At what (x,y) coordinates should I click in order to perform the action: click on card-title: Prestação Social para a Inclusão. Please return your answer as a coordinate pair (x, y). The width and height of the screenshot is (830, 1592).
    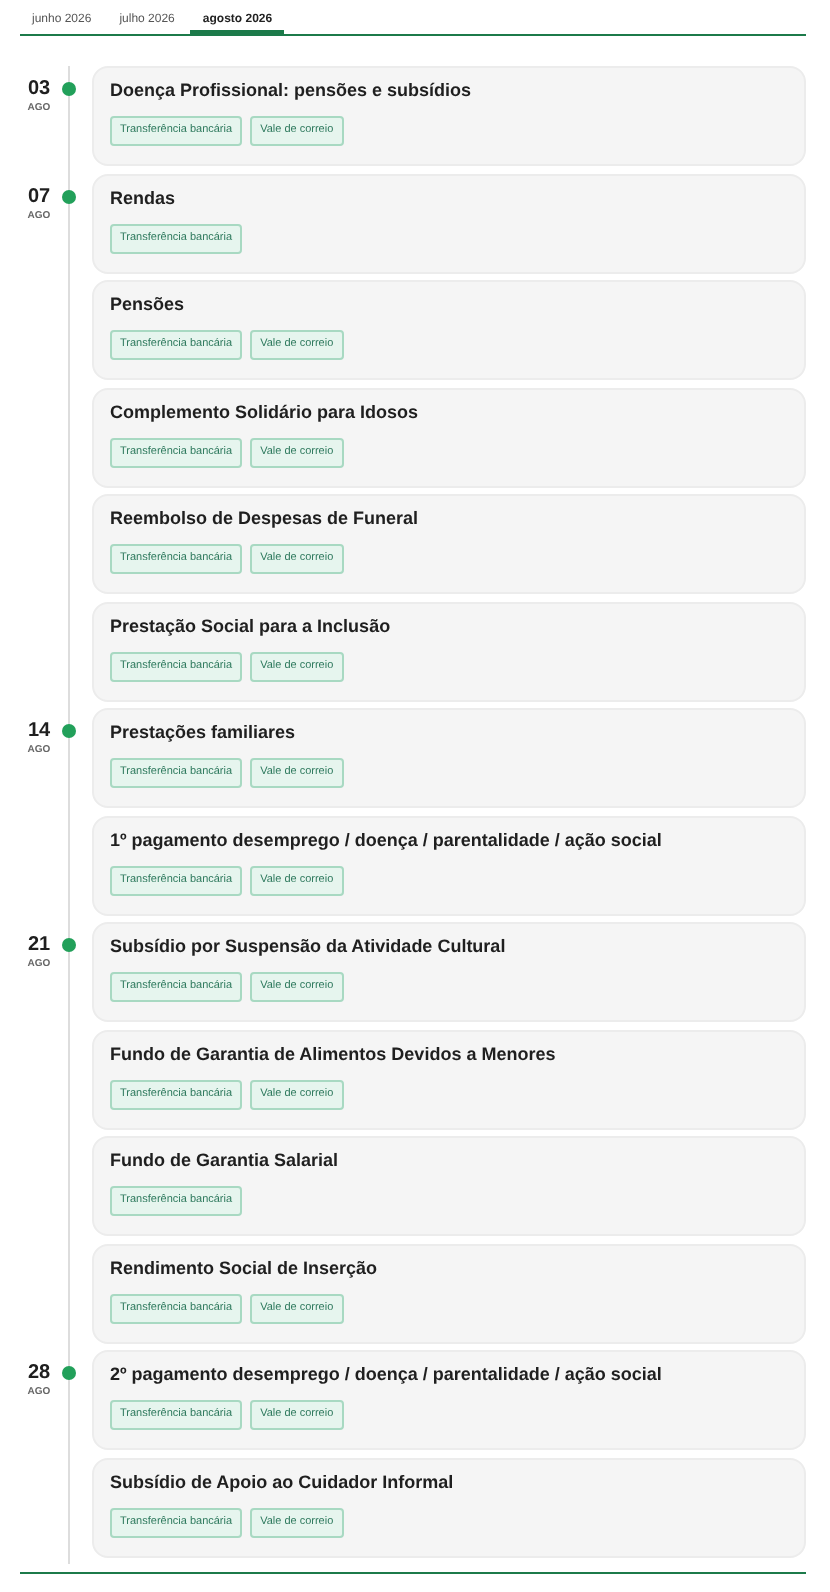
    Looking at the image, I should click on (251, 626).